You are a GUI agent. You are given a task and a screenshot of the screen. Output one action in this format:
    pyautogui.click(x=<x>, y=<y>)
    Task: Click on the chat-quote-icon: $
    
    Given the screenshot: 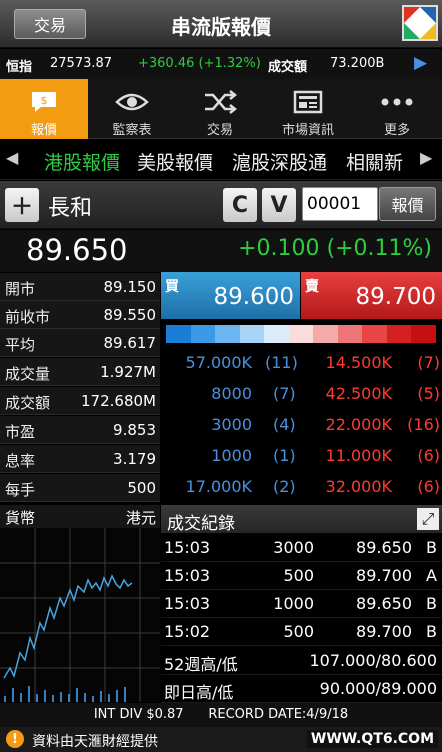 What is the action you would take?
    pyautogui.click(x=44, y=102)
    